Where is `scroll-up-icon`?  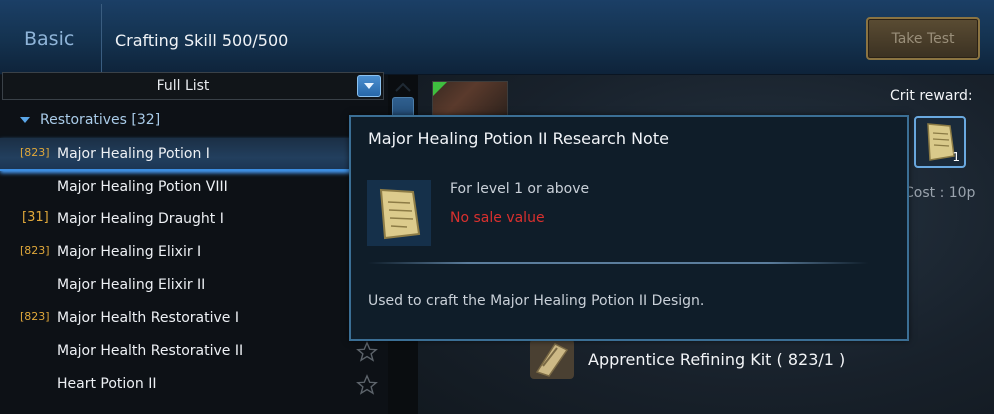
scroll-up-icon is located at coordinates (403, 87).